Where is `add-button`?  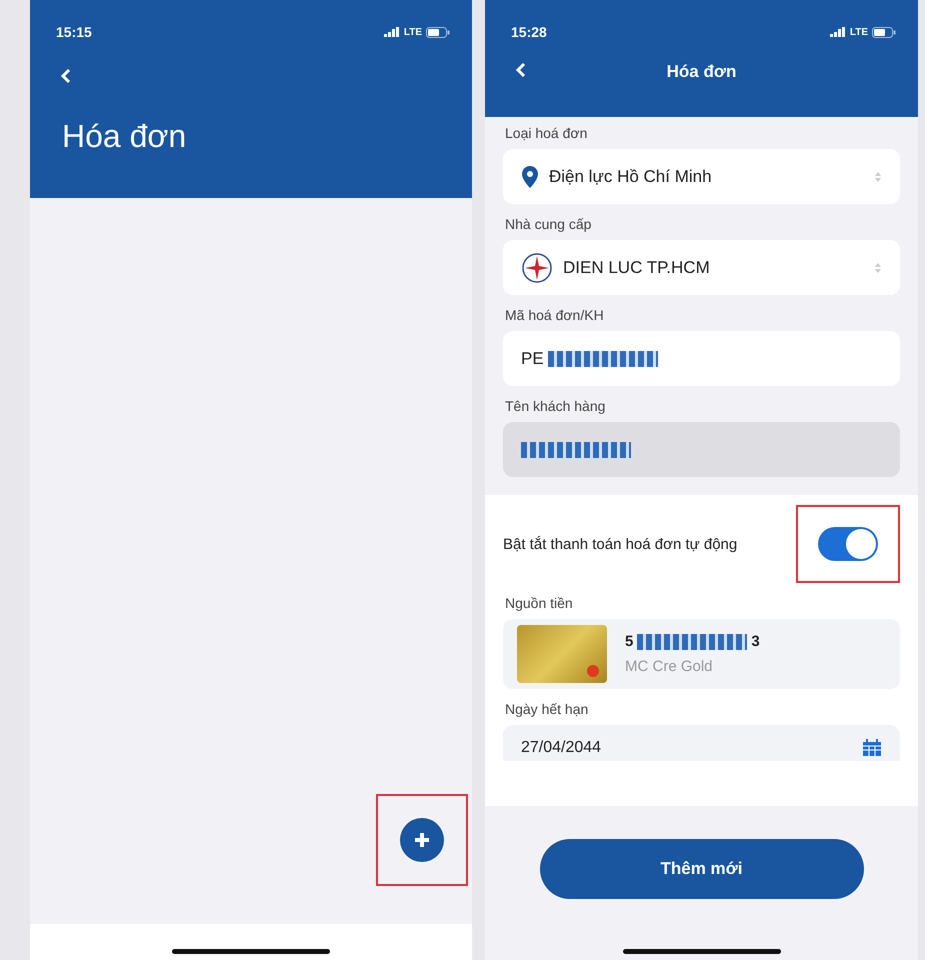
add-button is located at coordinates (422, 840).